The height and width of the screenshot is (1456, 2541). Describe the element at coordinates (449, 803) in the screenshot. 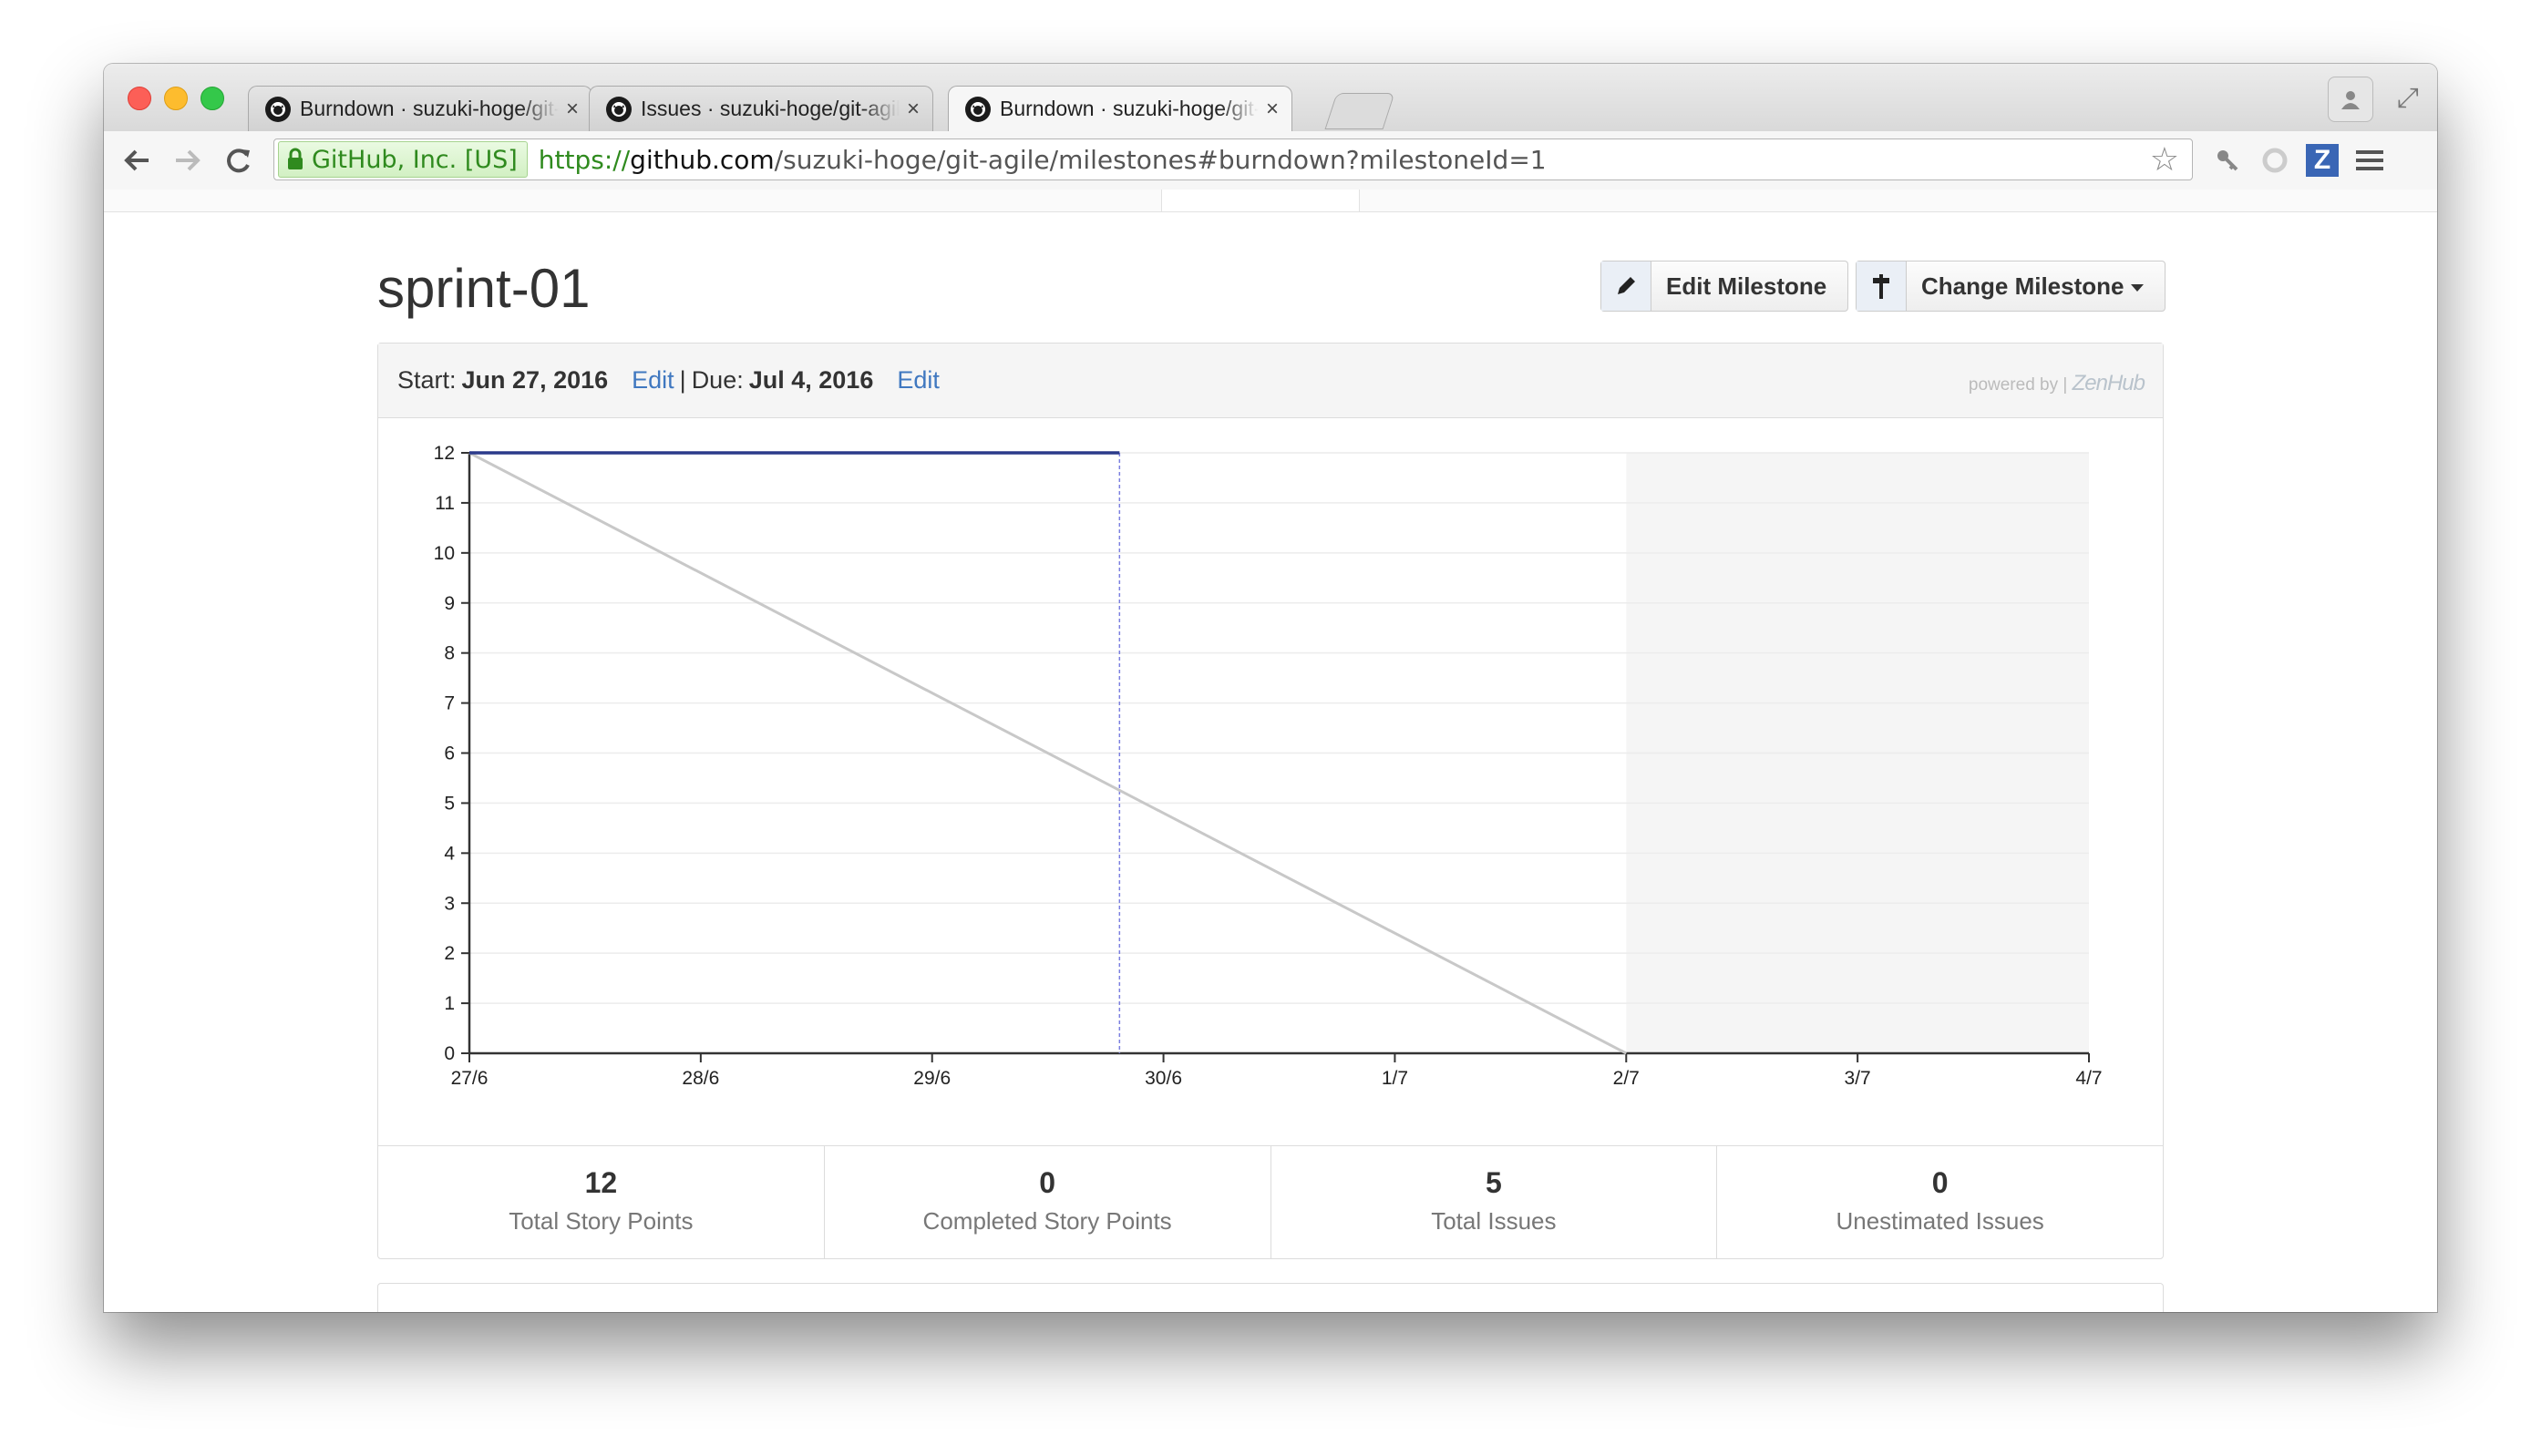

I see `y-tick-label: 5` at that location.